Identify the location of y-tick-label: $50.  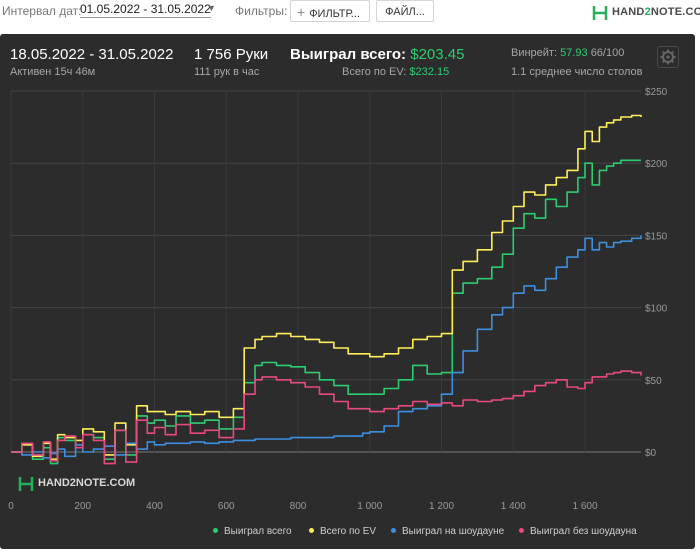
(653, 381).